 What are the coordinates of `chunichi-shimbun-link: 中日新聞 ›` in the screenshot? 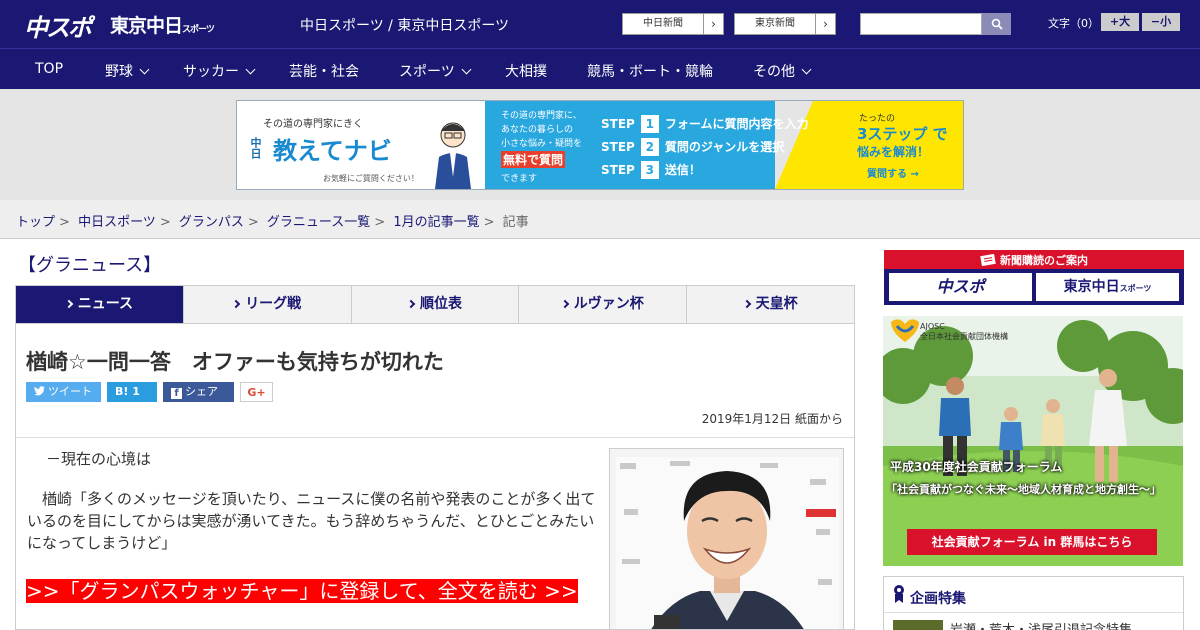 It's located at (673, 24).